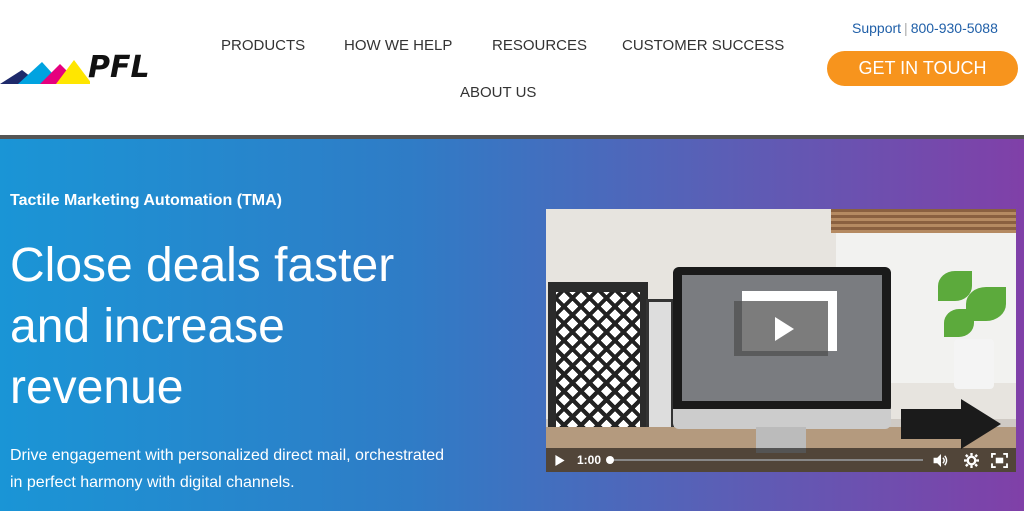 The width and height of the screenshot is (1024, 511). Describe the element at coordinates (147, 326) in the screenshot. I see `headline-line: and increase` at that location.